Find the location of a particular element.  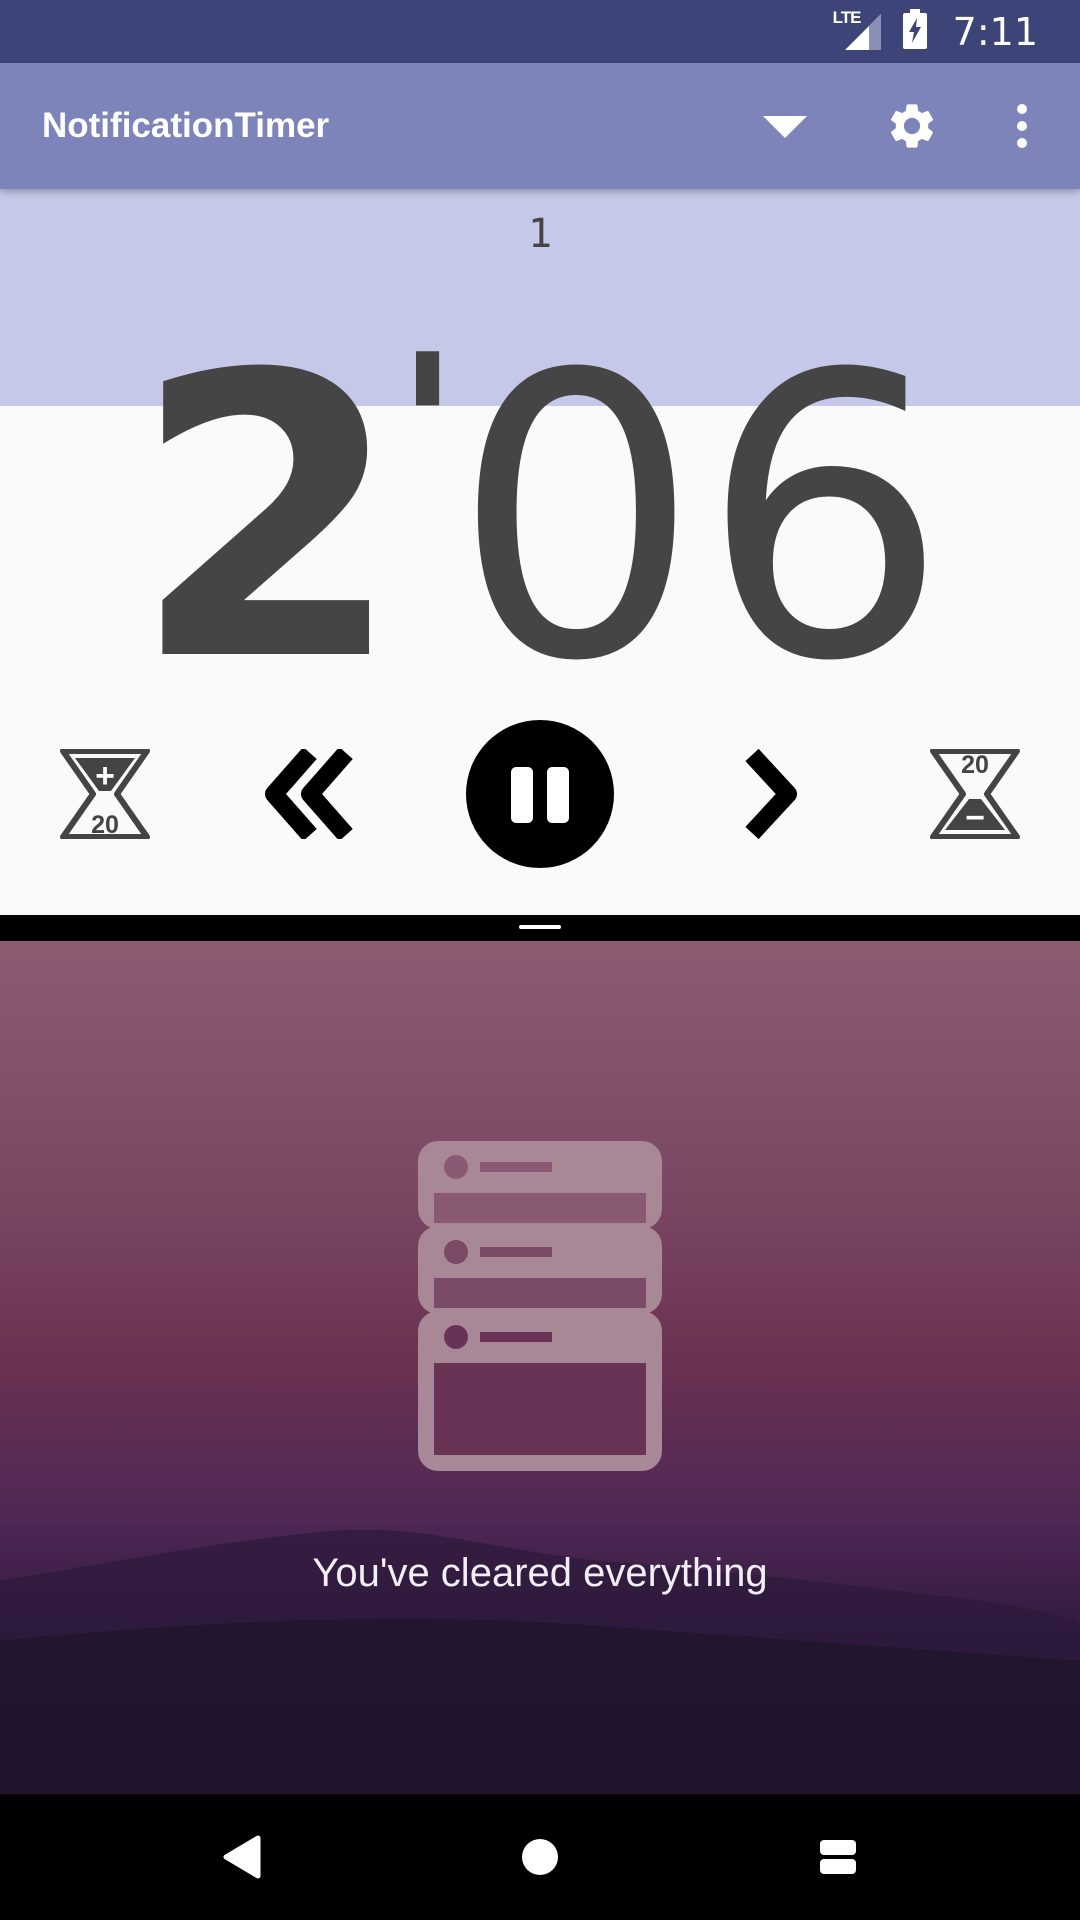

timer-controls: + 20 20 − is located at coordinates (540, 794).